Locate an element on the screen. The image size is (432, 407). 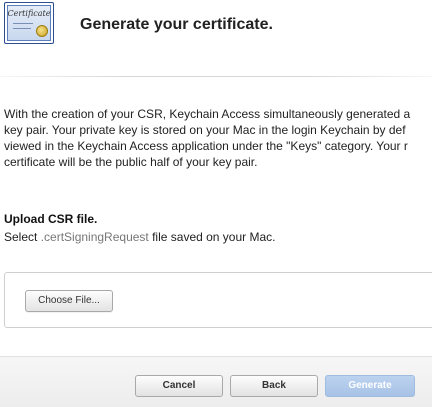
certificate-icon-label: Certificate is located at coordinates (29, 13).